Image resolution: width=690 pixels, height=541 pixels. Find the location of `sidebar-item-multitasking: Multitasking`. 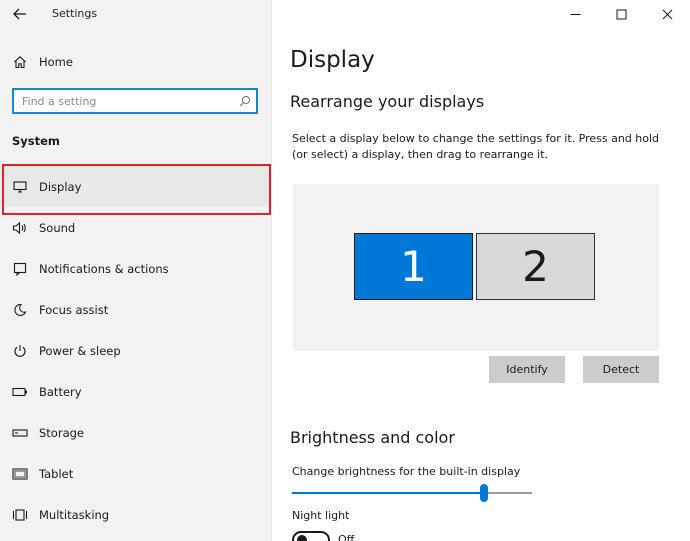

sidebar-item-multitasking: Multitasking is located at coordinates (136, 514).